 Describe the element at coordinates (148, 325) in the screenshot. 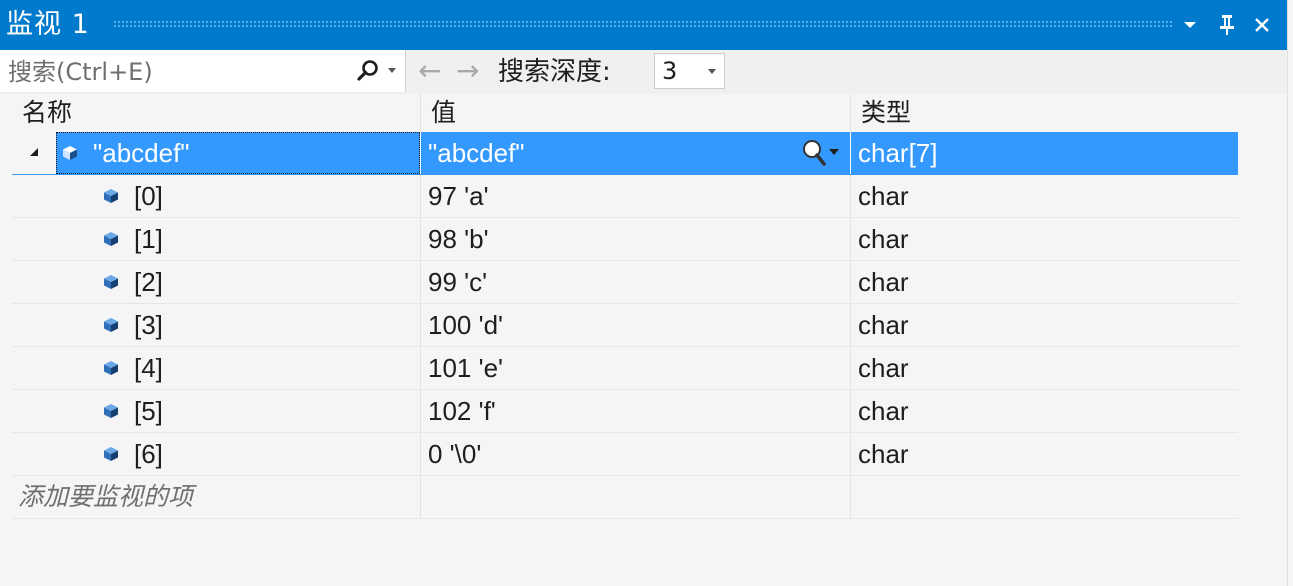

I see `row-name: [3]` at that location.